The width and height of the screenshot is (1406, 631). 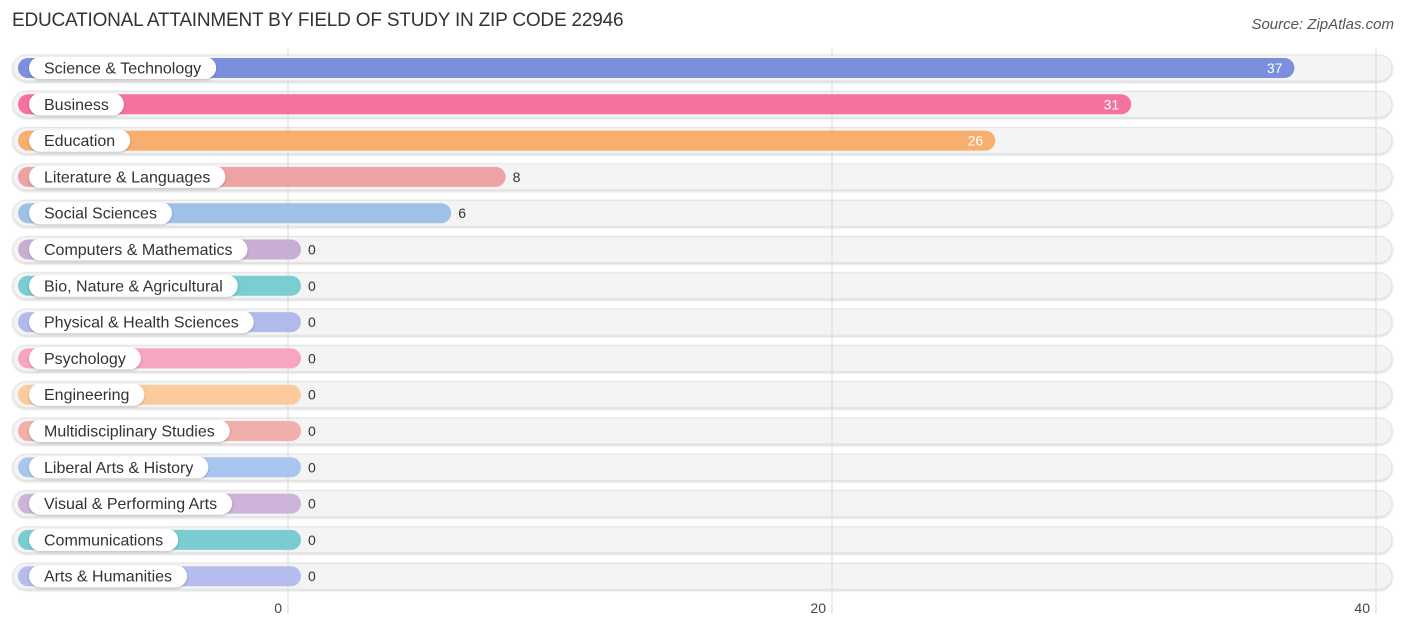 I want to click on bar-row: Communications 0, so click(x=167, y=539).